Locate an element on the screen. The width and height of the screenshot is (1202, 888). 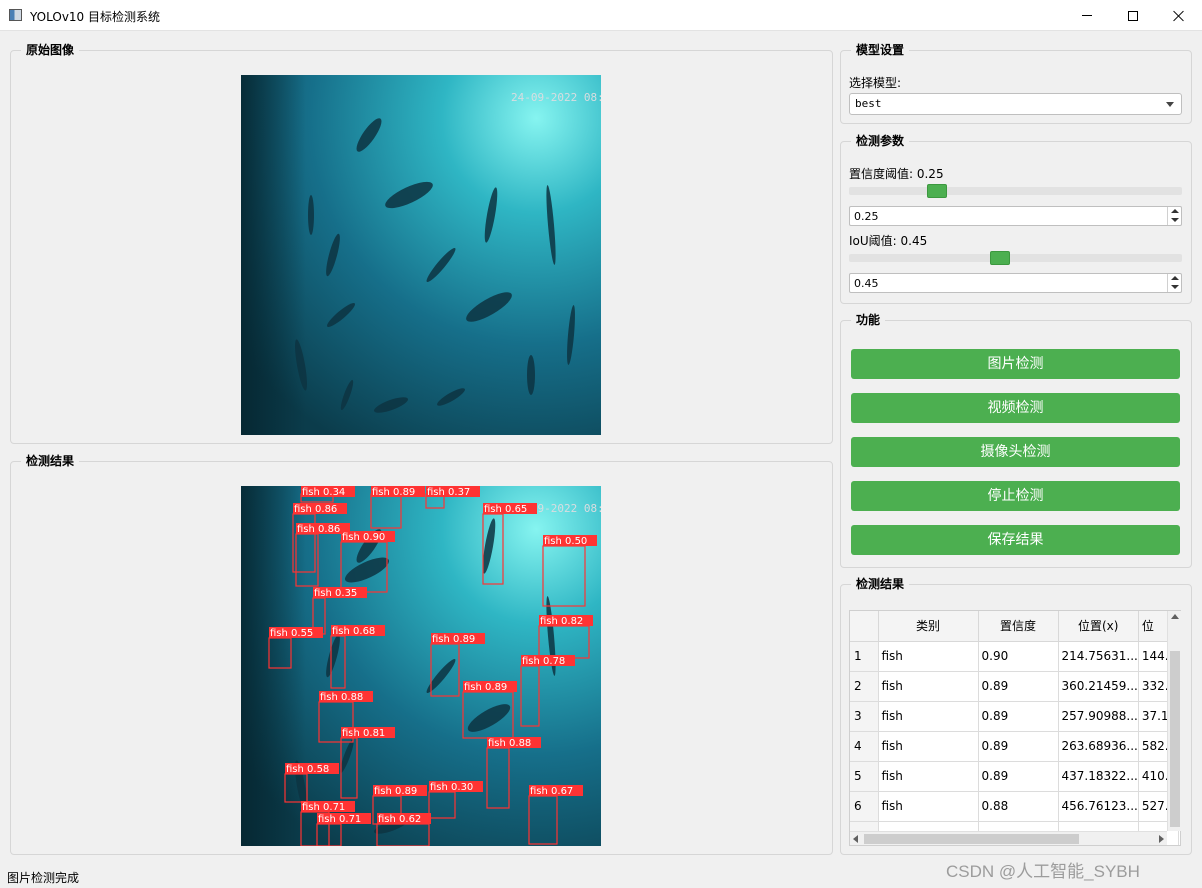
column-header-confidence: 置信度 is located at coordinates (1018, 626).